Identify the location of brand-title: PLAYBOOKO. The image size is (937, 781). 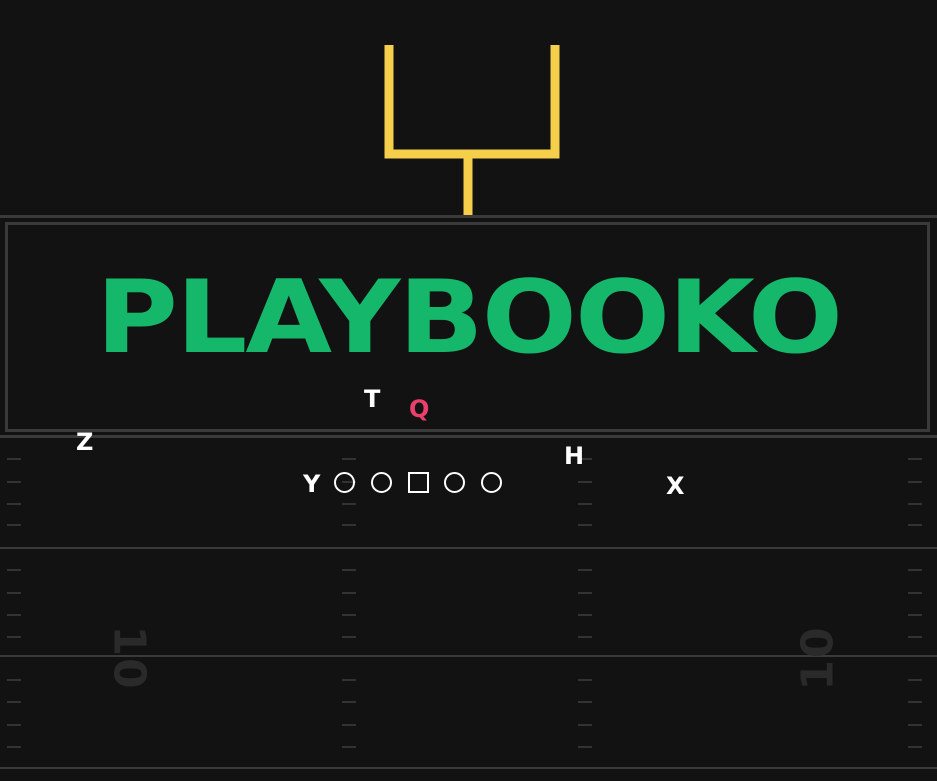
(469, 318).